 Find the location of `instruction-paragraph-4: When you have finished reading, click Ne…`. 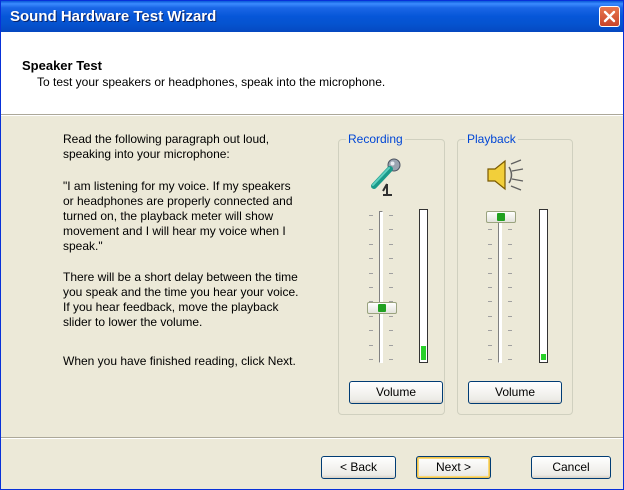

instruction-paragraph-4: When you have finished reading, click Ne… is located at coordinates (194, 361).